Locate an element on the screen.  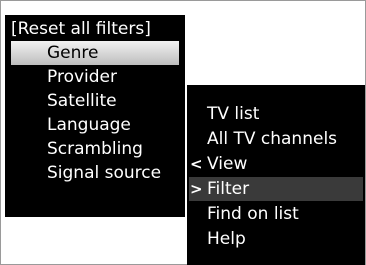
menu-item-all-tv-channels: All TV channels is located at coordinates (276, 139).